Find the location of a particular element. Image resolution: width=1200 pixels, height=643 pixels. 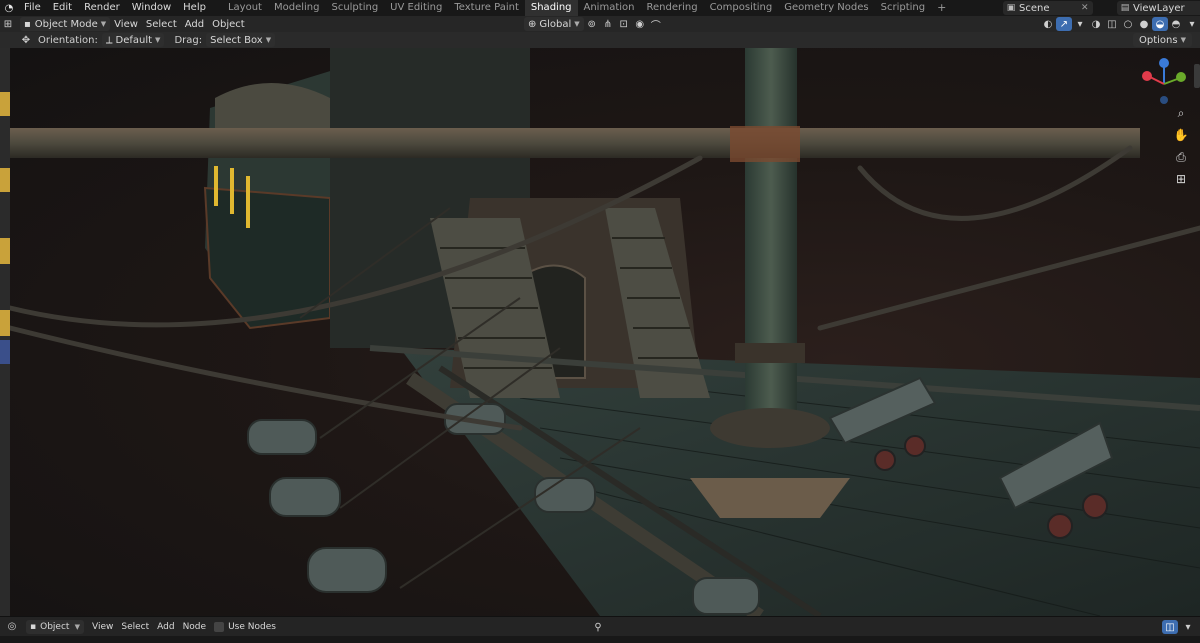

blender-logo-icon: ◔ is located at coordinates (9, 8).